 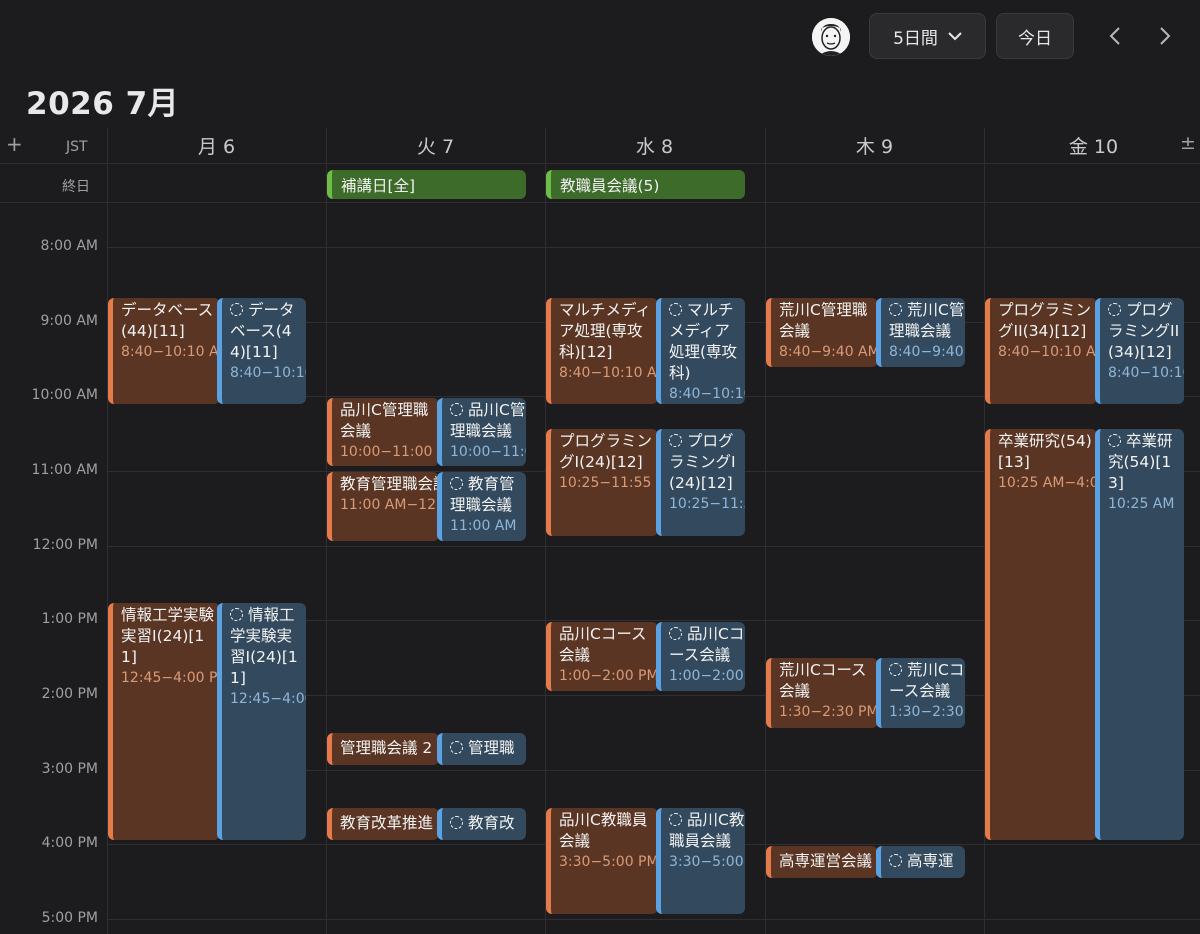 What do you see at coordinates (707, 504) in the screenshot?
I see `event-time: 10:25−11:55 AM` at bounding box center [707, 504].